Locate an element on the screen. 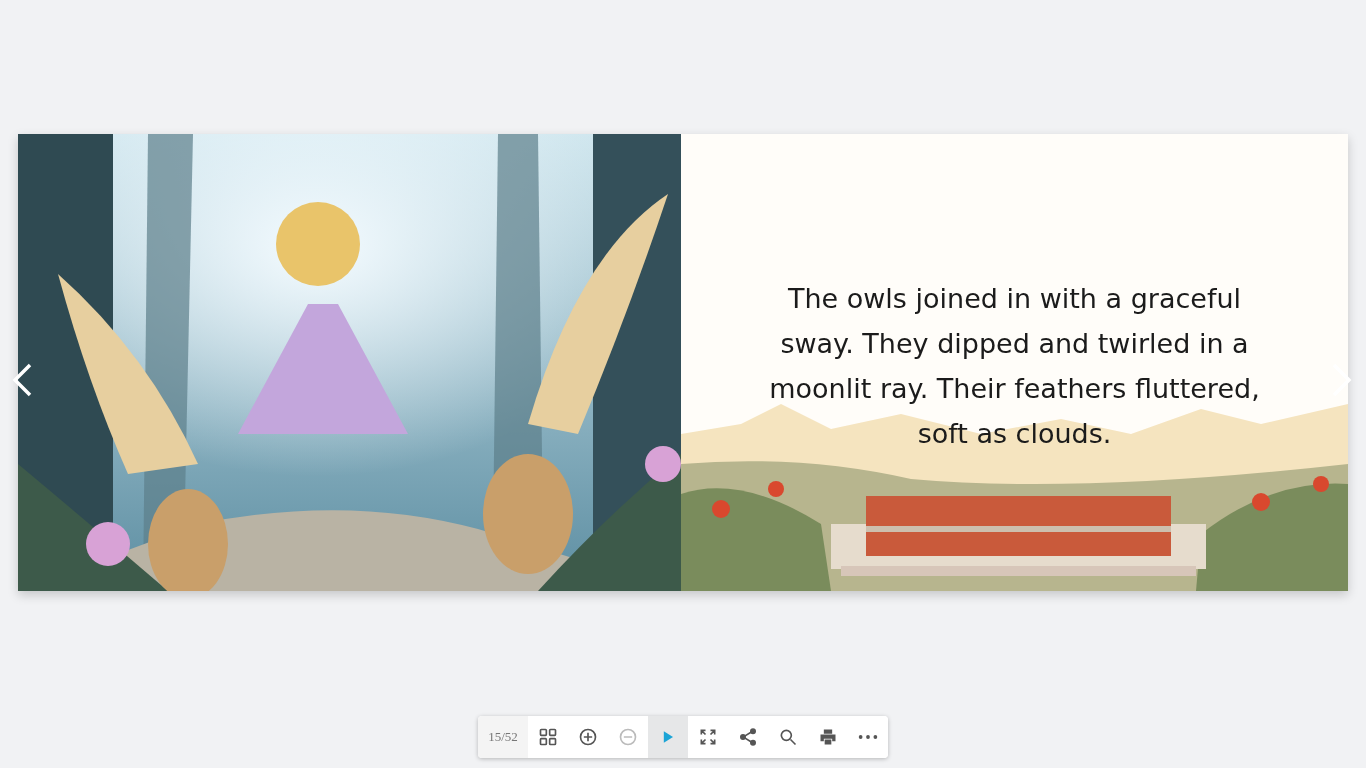  page-text: The owls joined in with a graceful sway. They dipped and twirled in a moonlit ray. Their feathers fluttered, soft as clouds. is located at coordinates (1014, 366).